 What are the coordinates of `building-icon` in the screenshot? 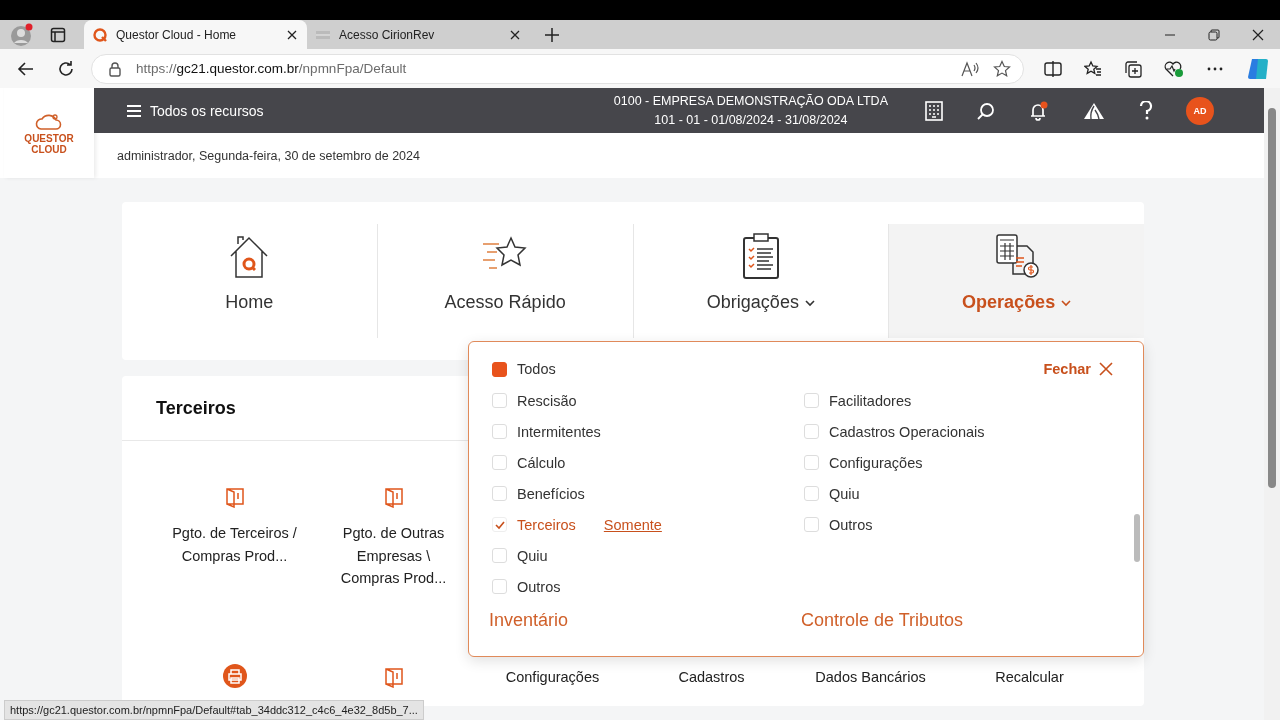 It's located at (934, 110).